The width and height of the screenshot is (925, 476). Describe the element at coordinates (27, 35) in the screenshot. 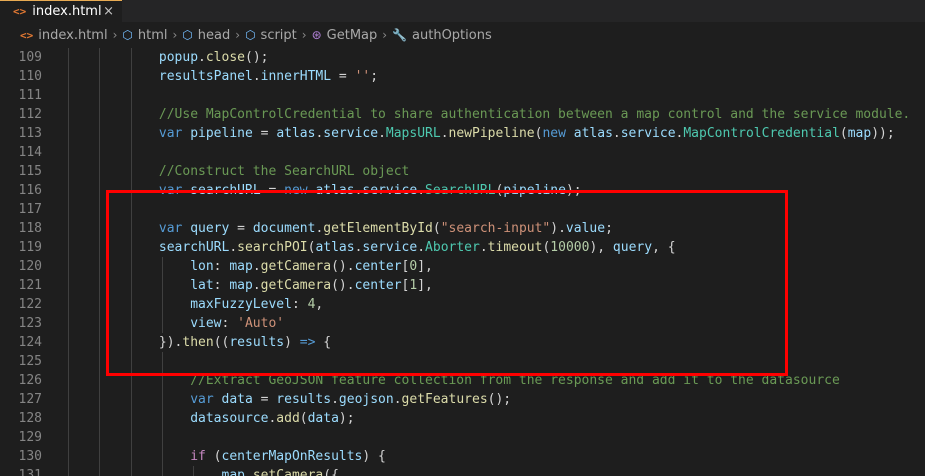

I see `html-file-icon: <>` at that location.